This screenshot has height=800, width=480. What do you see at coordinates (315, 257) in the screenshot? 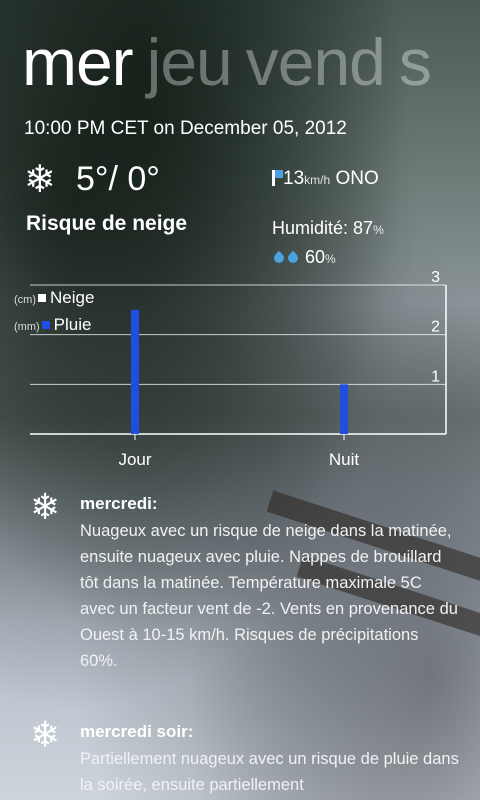
I see `precipitation-value: 60` at bounding box center [315, 257].